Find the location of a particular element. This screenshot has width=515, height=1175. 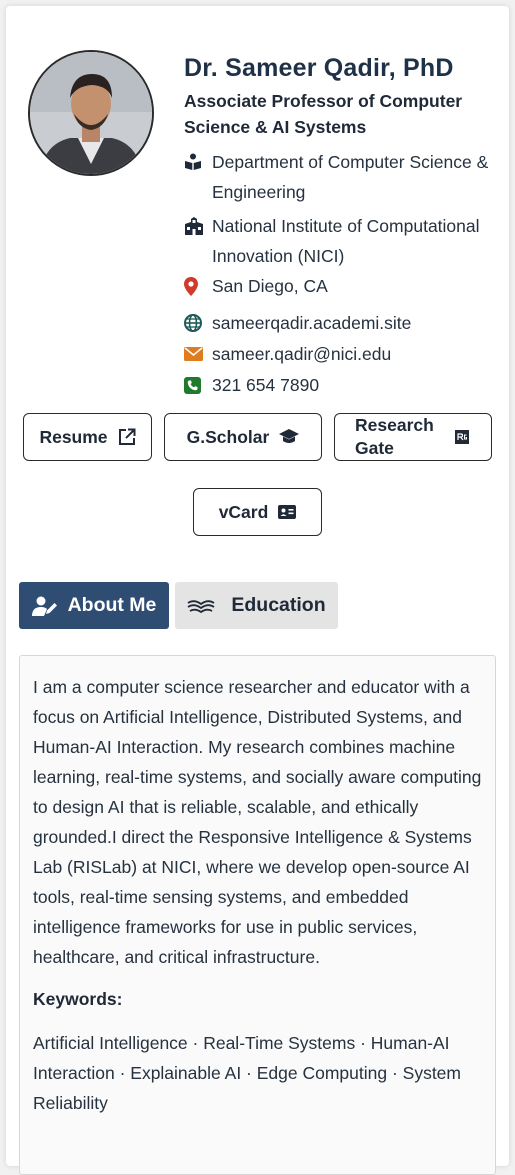

external-link-icon is located at coordinates (127, 437).